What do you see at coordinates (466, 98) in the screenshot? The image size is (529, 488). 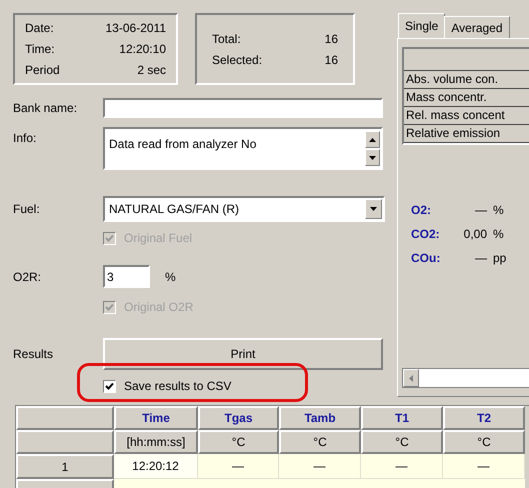 I see `list-item: Mass concentr.` at bounding box center [466, 98].